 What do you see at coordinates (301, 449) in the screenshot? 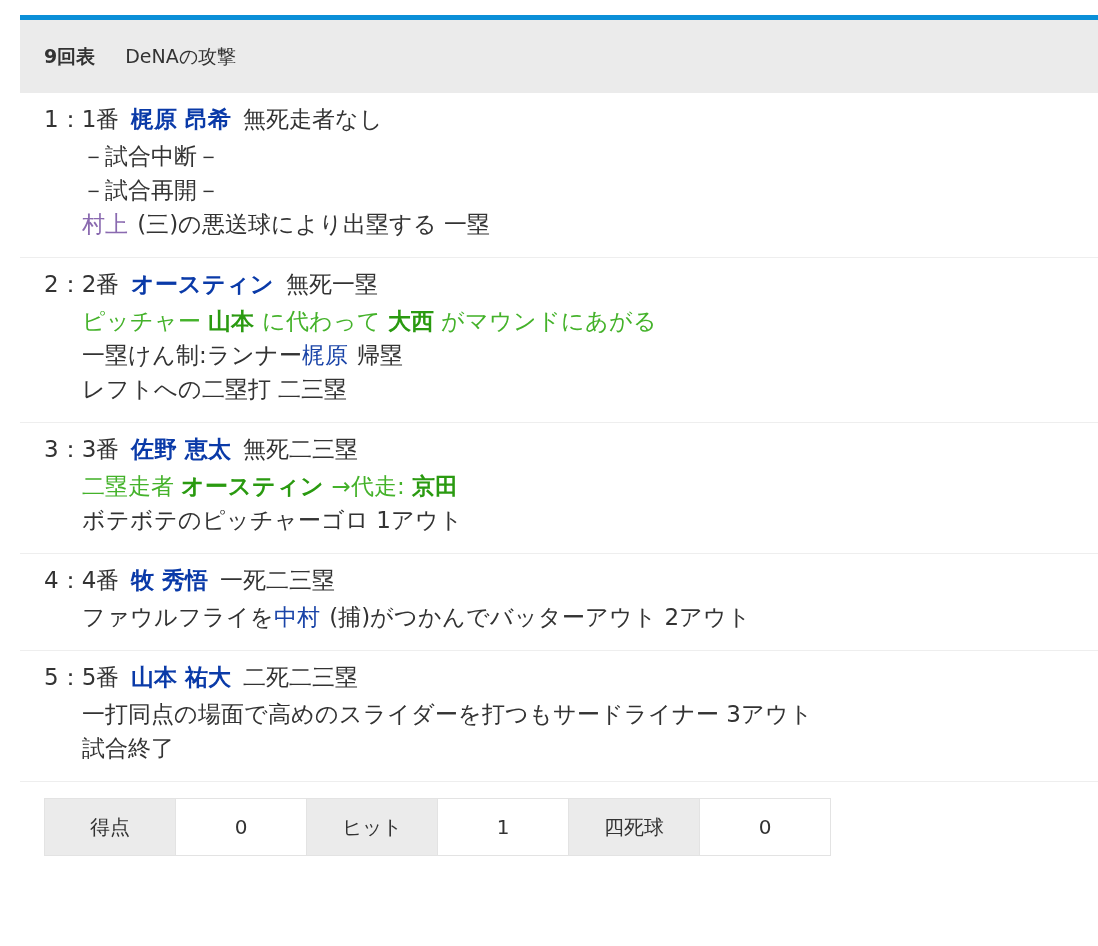
I see `base-situation: 無死二三塁` at bounding box center [301, 449].